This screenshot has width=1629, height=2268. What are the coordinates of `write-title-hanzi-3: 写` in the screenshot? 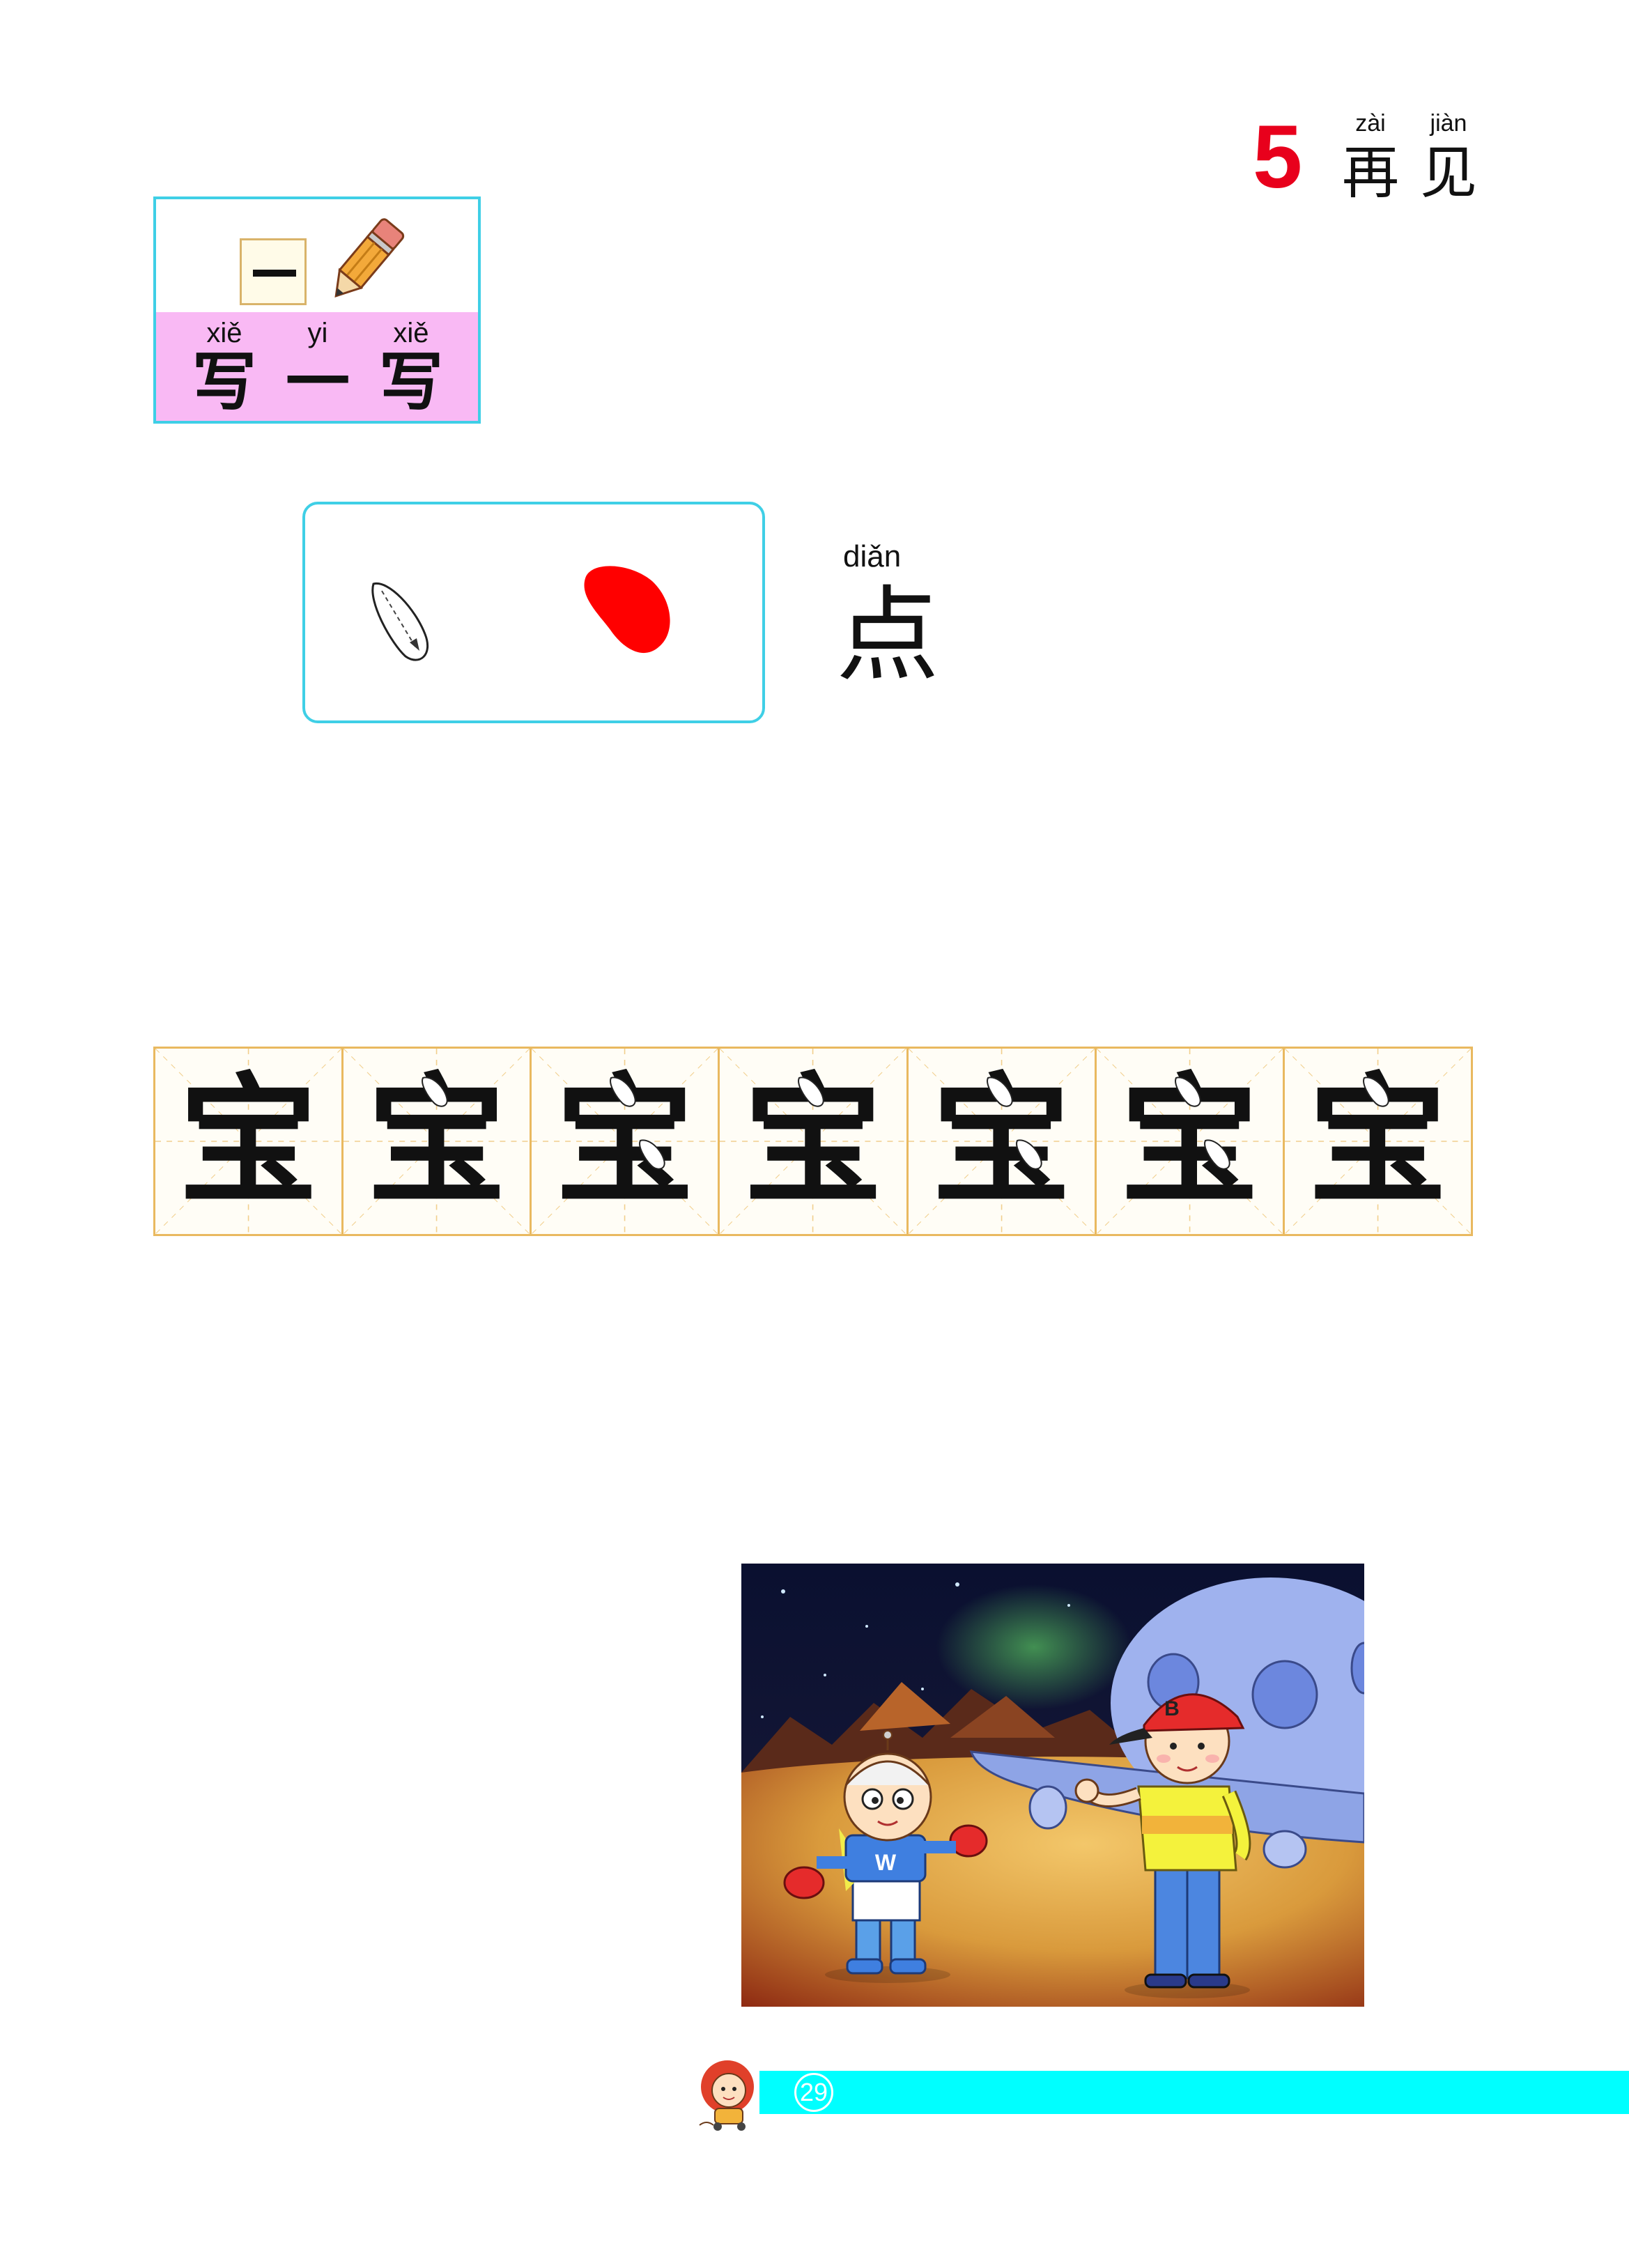 It's located at (411, 381).